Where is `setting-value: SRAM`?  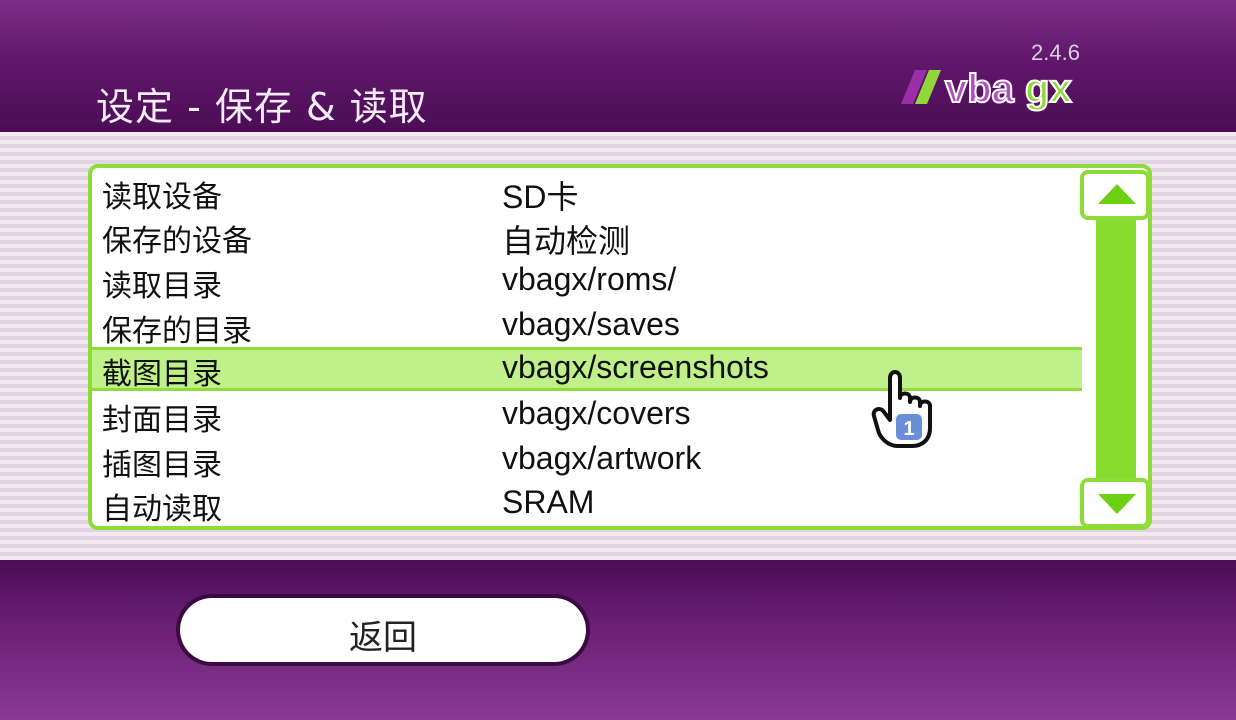 setting-value: SRAM is located at coordinates (548, 502).